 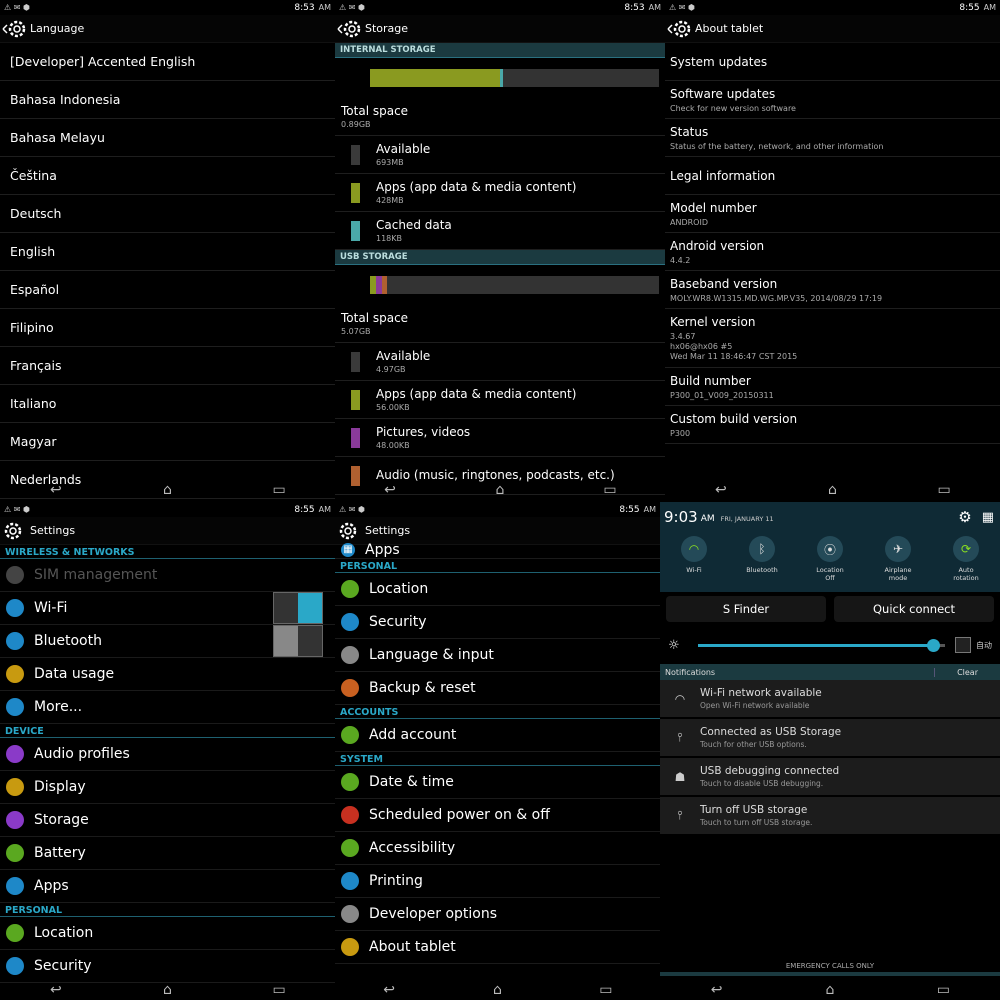 What do you see at coordinates (167, 641) in the screenshot?
I see `settings-item-bluetooth: Bluetooth` at bounding box center [167, 641].